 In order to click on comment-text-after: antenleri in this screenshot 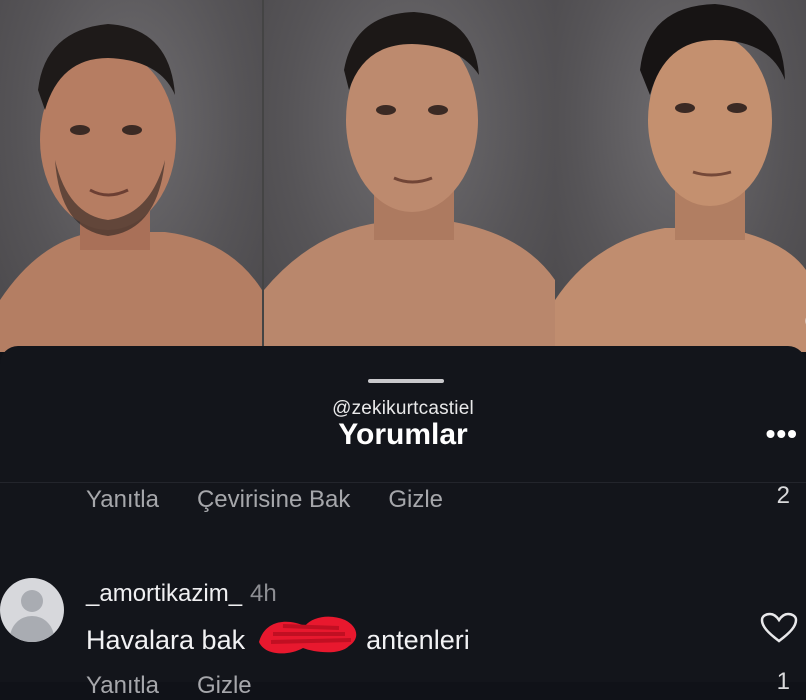, I will do `click(418, 640)`.